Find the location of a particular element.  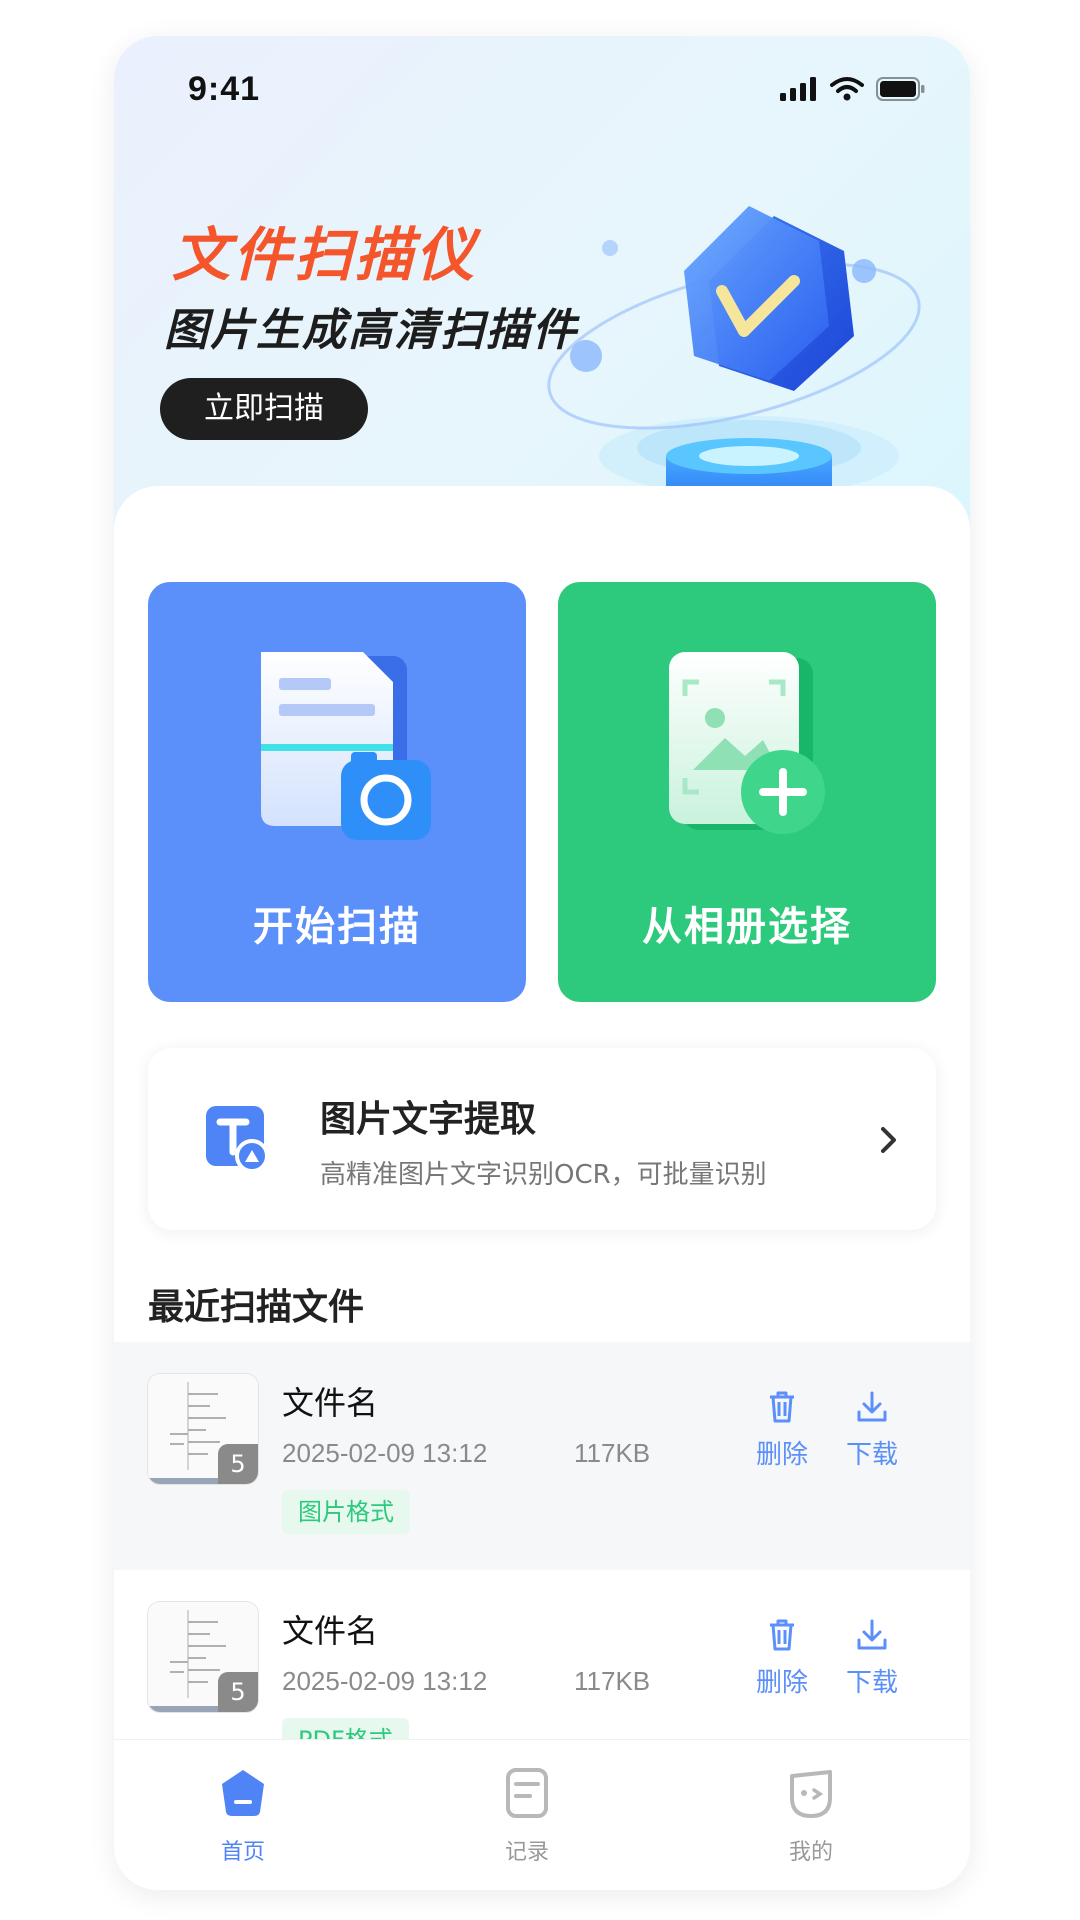

text-extract-icon is located at coordinates (237, 1139).